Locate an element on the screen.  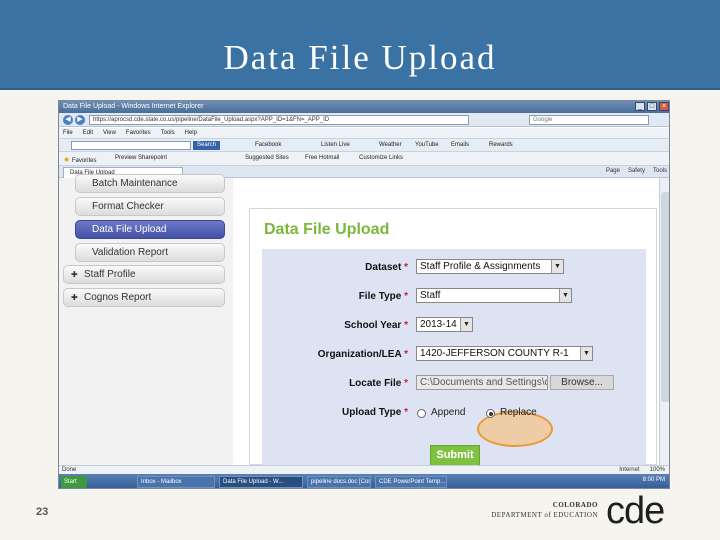
submit-button: Submit is located at coordinates (455, 455).